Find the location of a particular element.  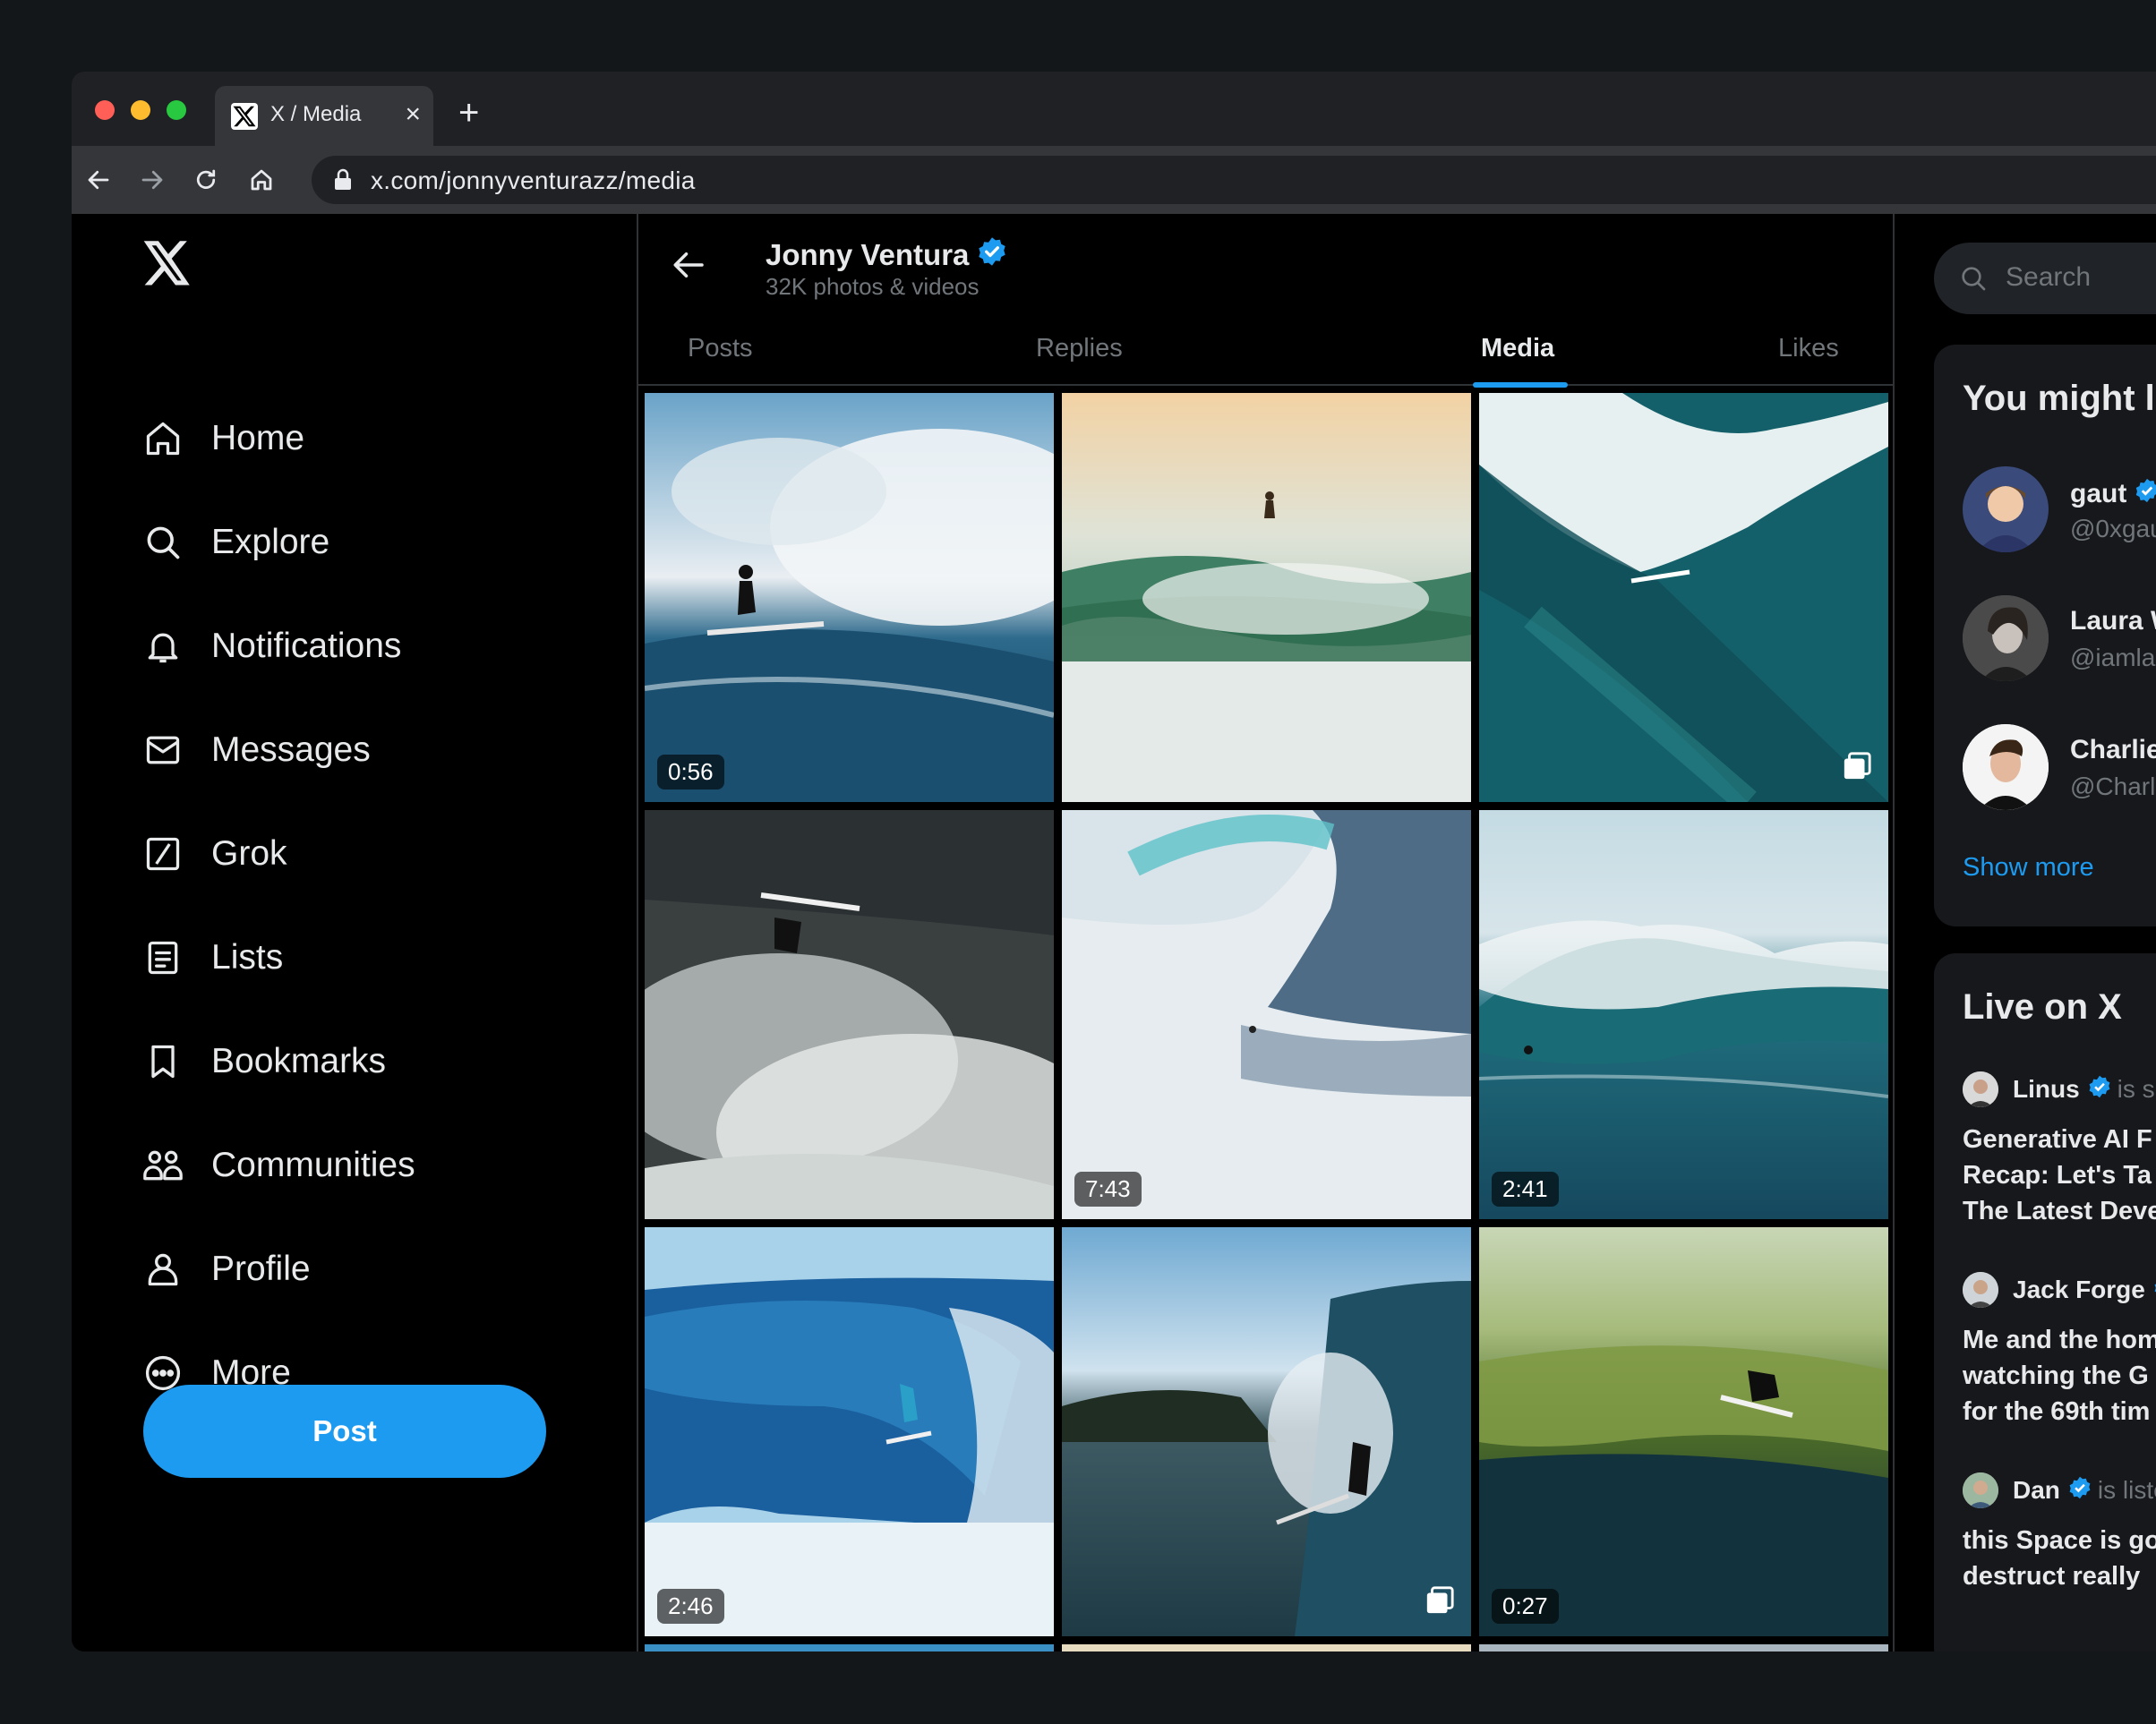

user-name: Charlie is located at coordinates (2113, 750).